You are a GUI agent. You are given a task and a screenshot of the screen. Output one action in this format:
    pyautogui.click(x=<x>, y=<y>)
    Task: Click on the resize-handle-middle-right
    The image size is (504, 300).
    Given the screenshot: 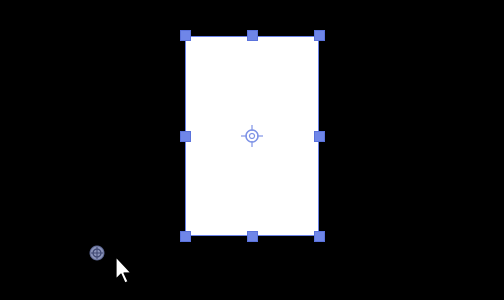 What is the action you would take?
    pyautogui.click(x=319, y=136)
    